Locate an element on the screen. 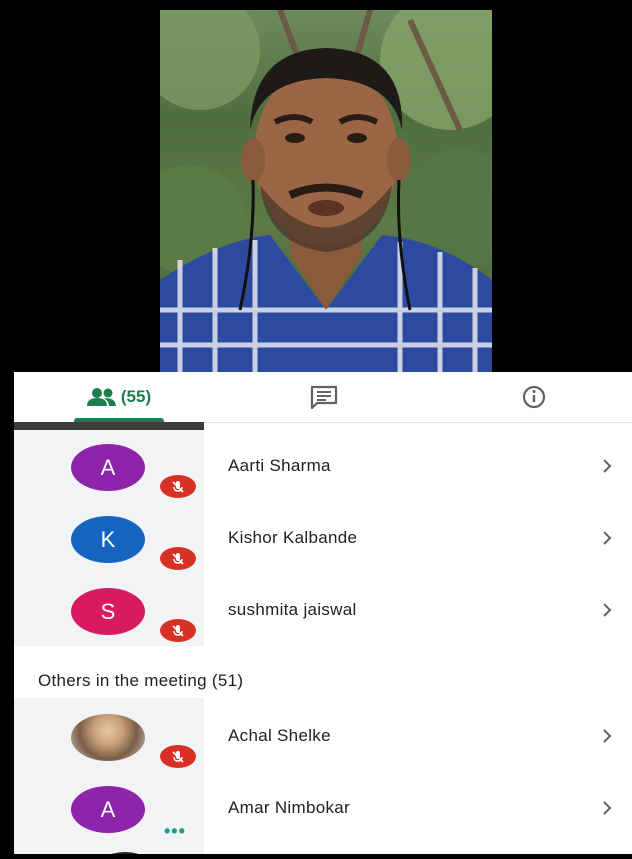 The height and width of the screenshot is (859, 632). participant-row: A ••• Amar Nimbokar is located at coordinates (323, 808).